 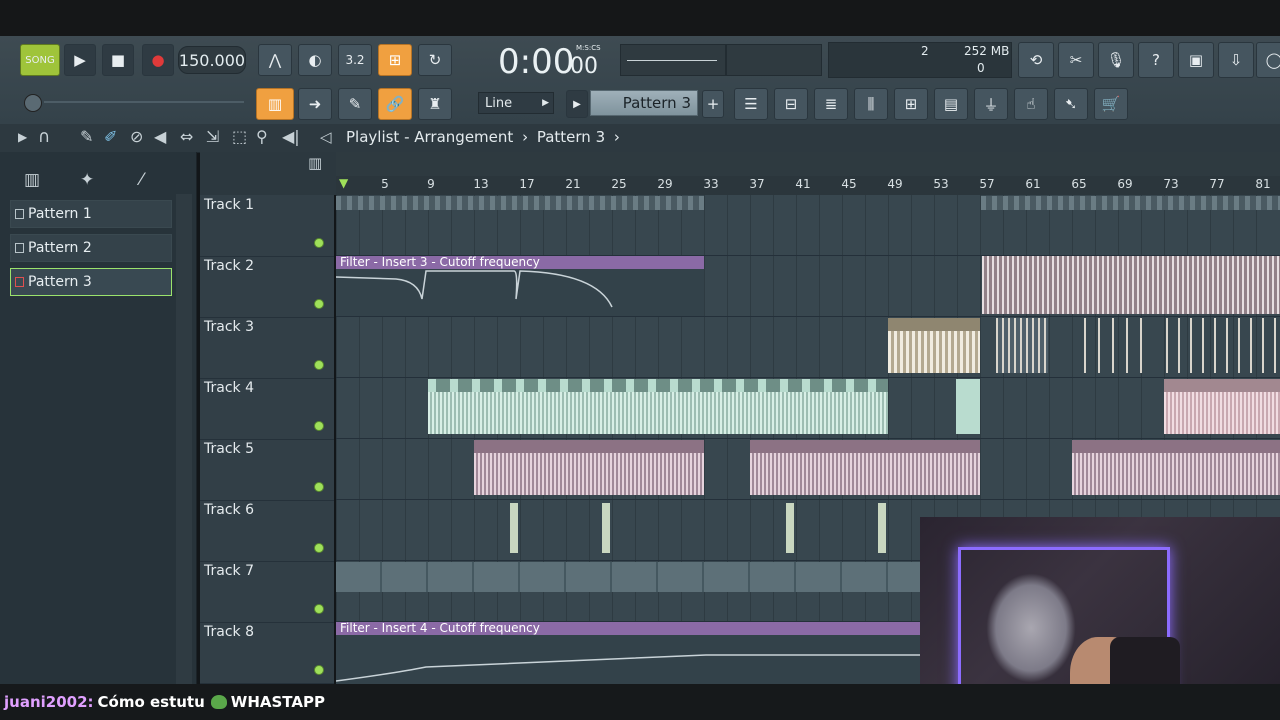 I want to click on bar-number: 21, so click(x=573, y=184).